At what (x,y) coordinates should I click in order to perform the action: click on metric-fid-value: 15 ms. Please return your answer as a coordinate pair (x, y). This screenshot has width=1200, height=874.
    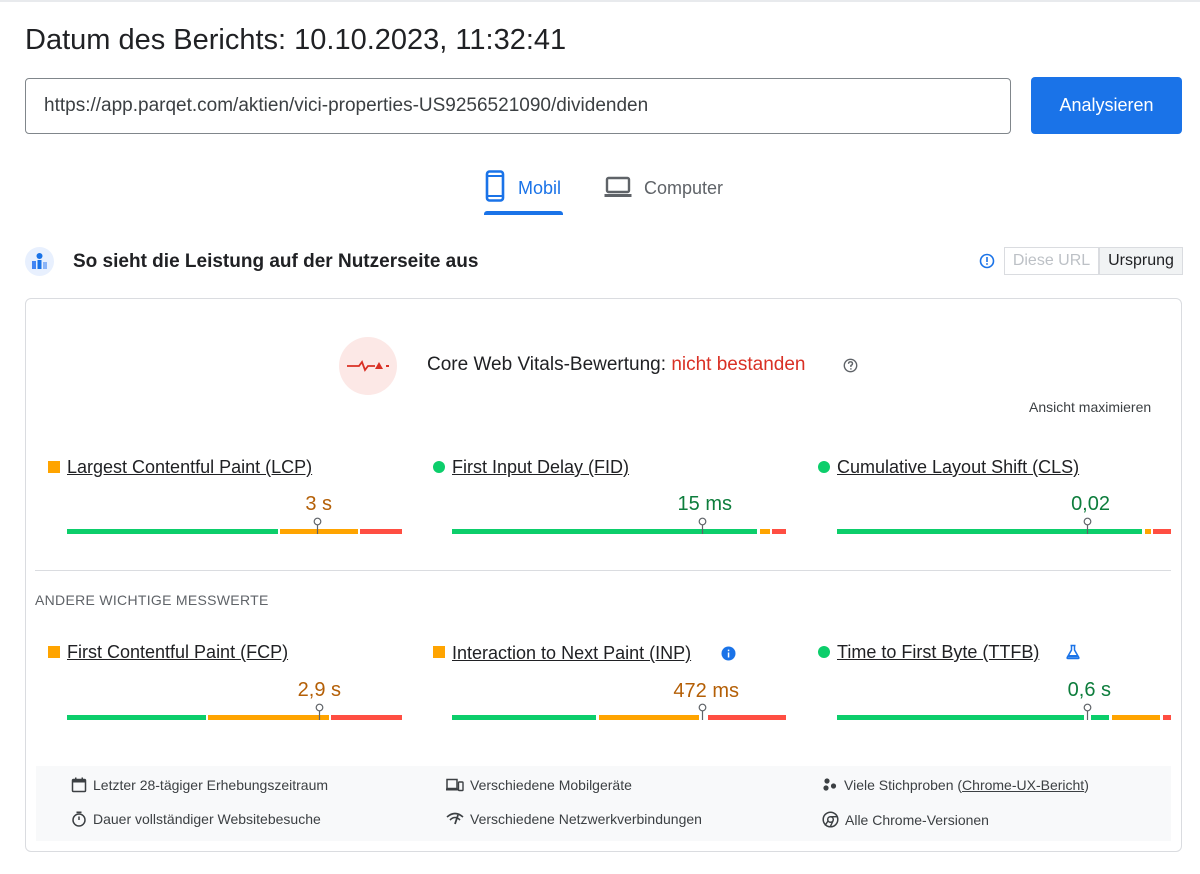
    Looking at the image, I should click on (704, 504).